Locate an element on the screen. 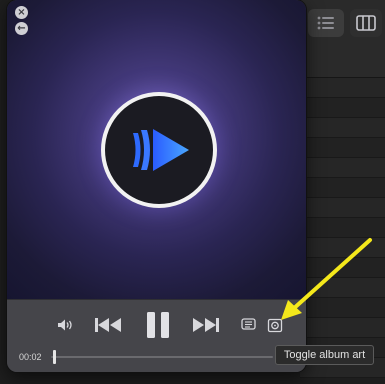  next-track-icon is located at coordinates (206, 325).